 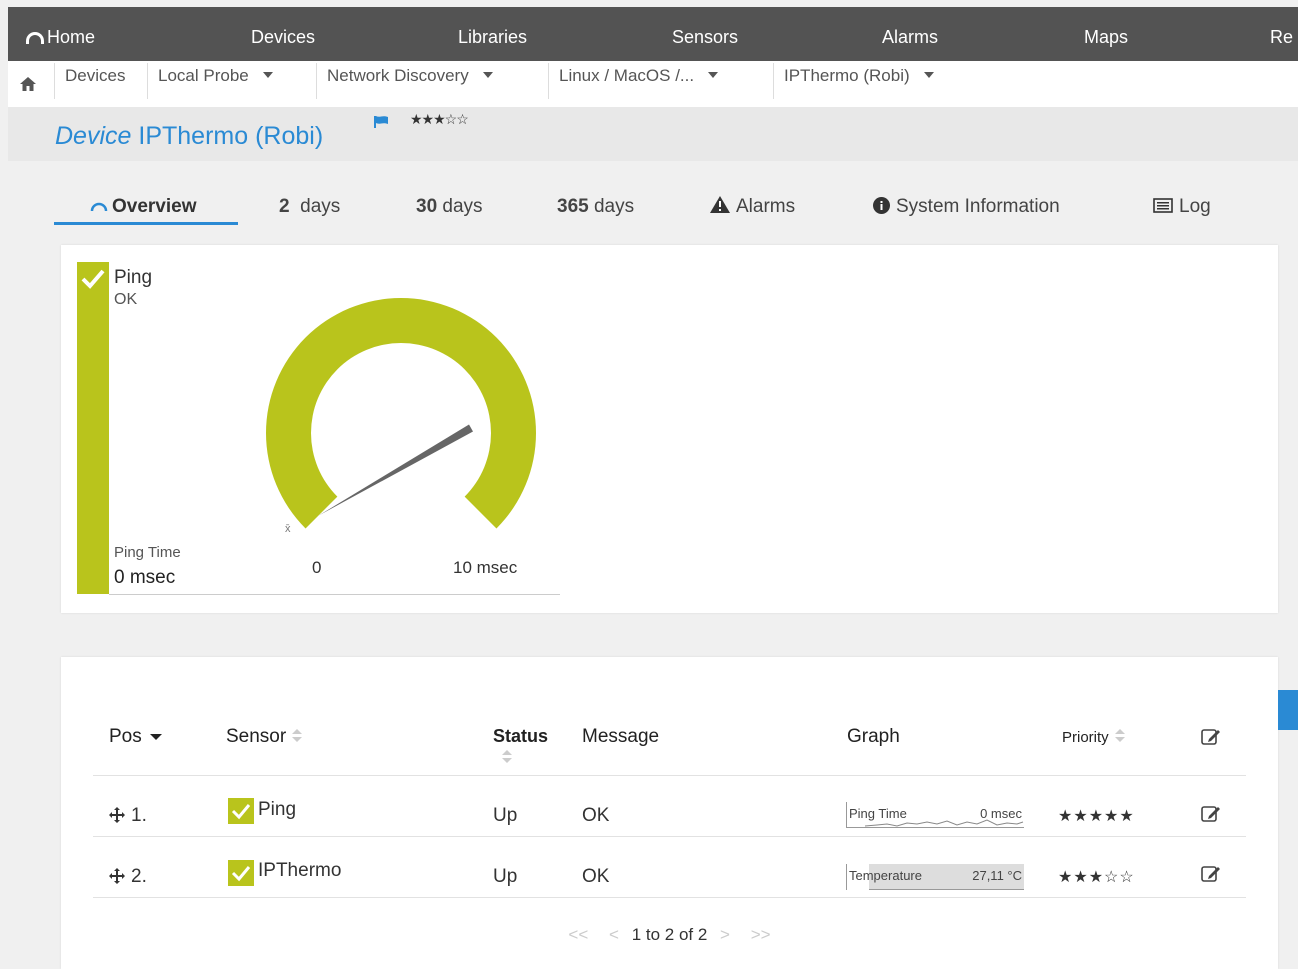 What do you see at coordinates (264, 737) in the screenshot?
I see `col-sensor: Sensor` at bounding box center [264, 737].